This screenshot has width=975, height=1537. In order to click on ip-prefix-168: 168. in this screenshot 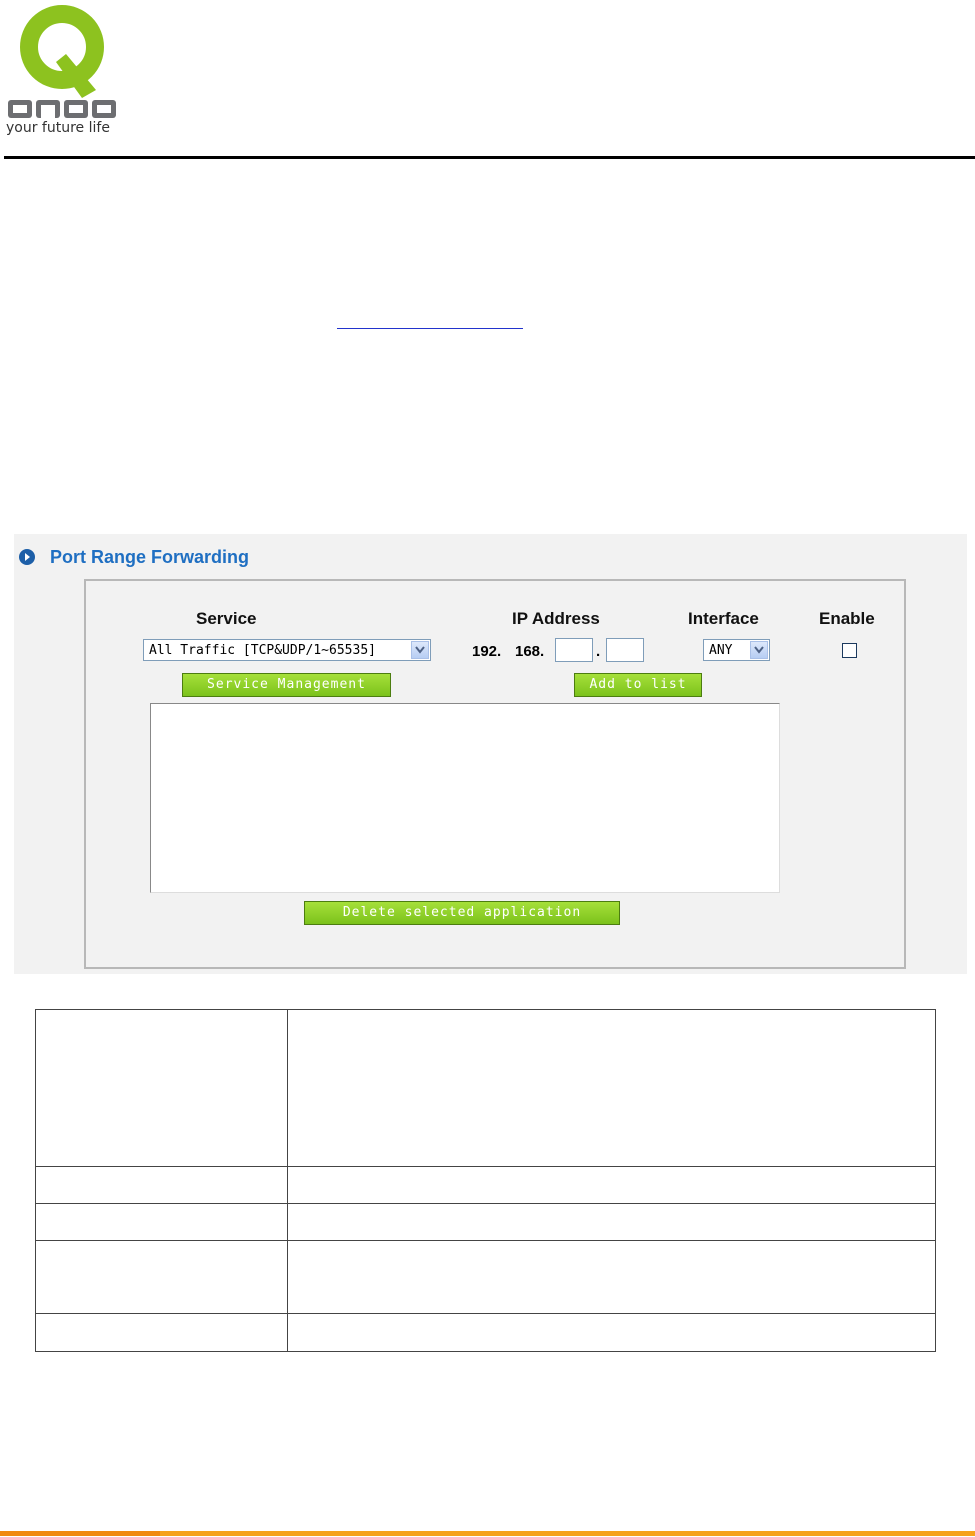, I will do `click(530, 651)`.